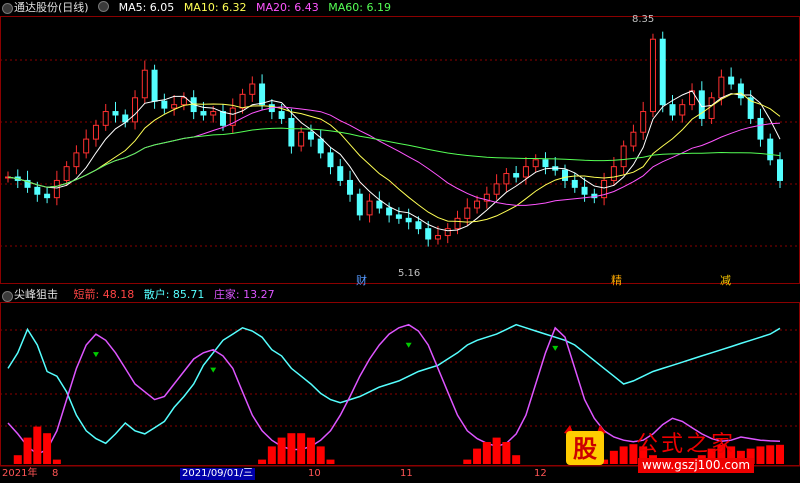 Image resolution: width=800 pixels, height=483 pixels. What do you see at coordinates (104, 6) in the screenshot?
I see `settings-icon` at bounding box center [104, 6].